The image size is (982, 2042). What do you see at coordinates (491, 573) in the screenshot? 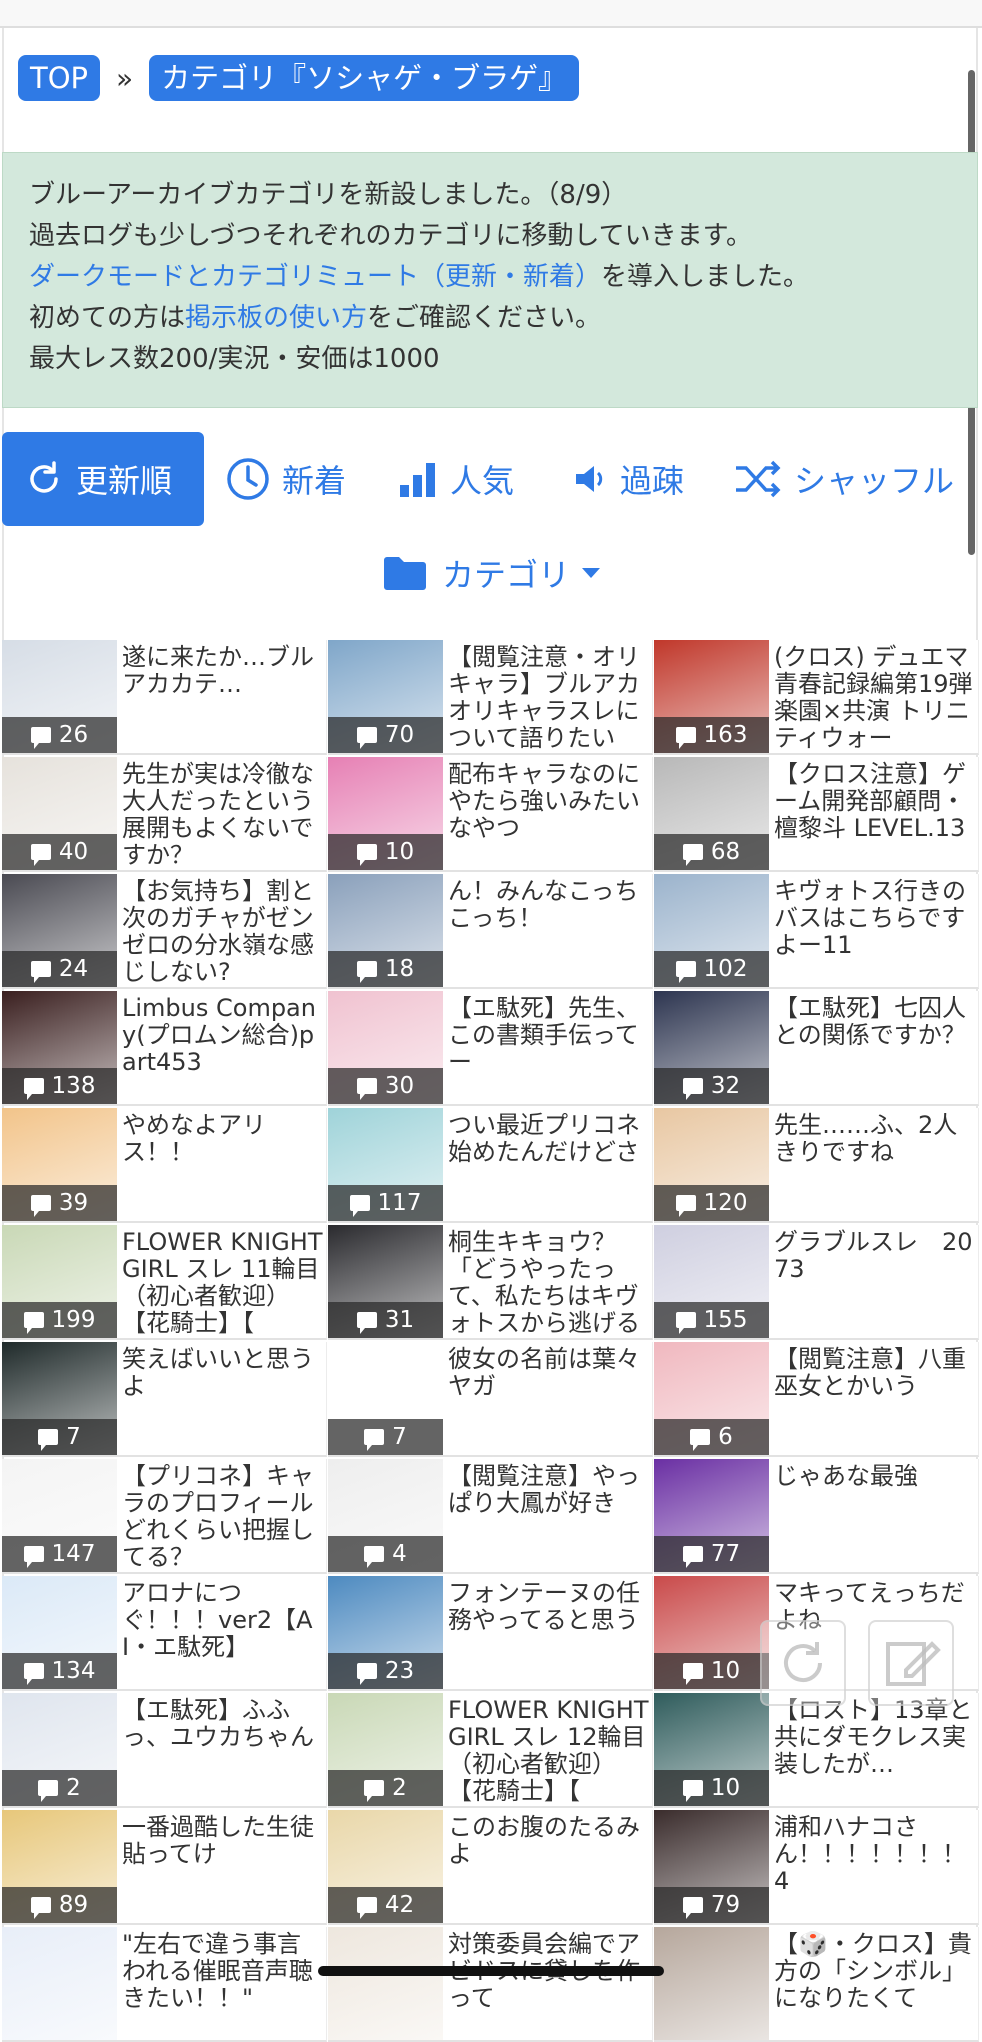
I see `category-dropdown-button: カテゴリ` at bounding box center [491, 573].